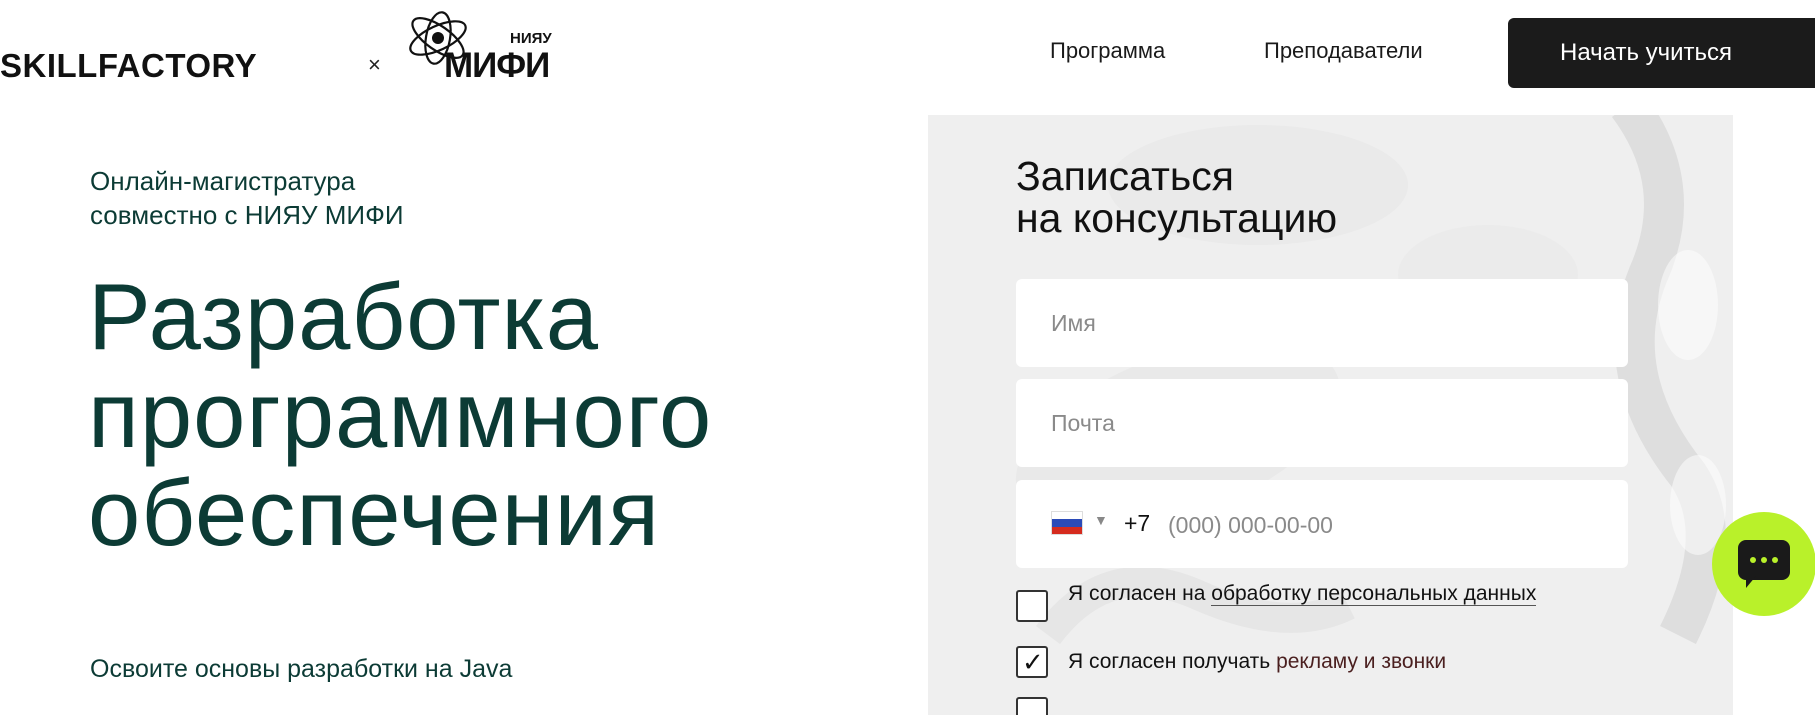 The width and height of the screenshot is (1815, 715). Describe the element at coordinates (531, 38) in the screenshot. I see `partner-logo-small-text: НИЯУ` at that location.